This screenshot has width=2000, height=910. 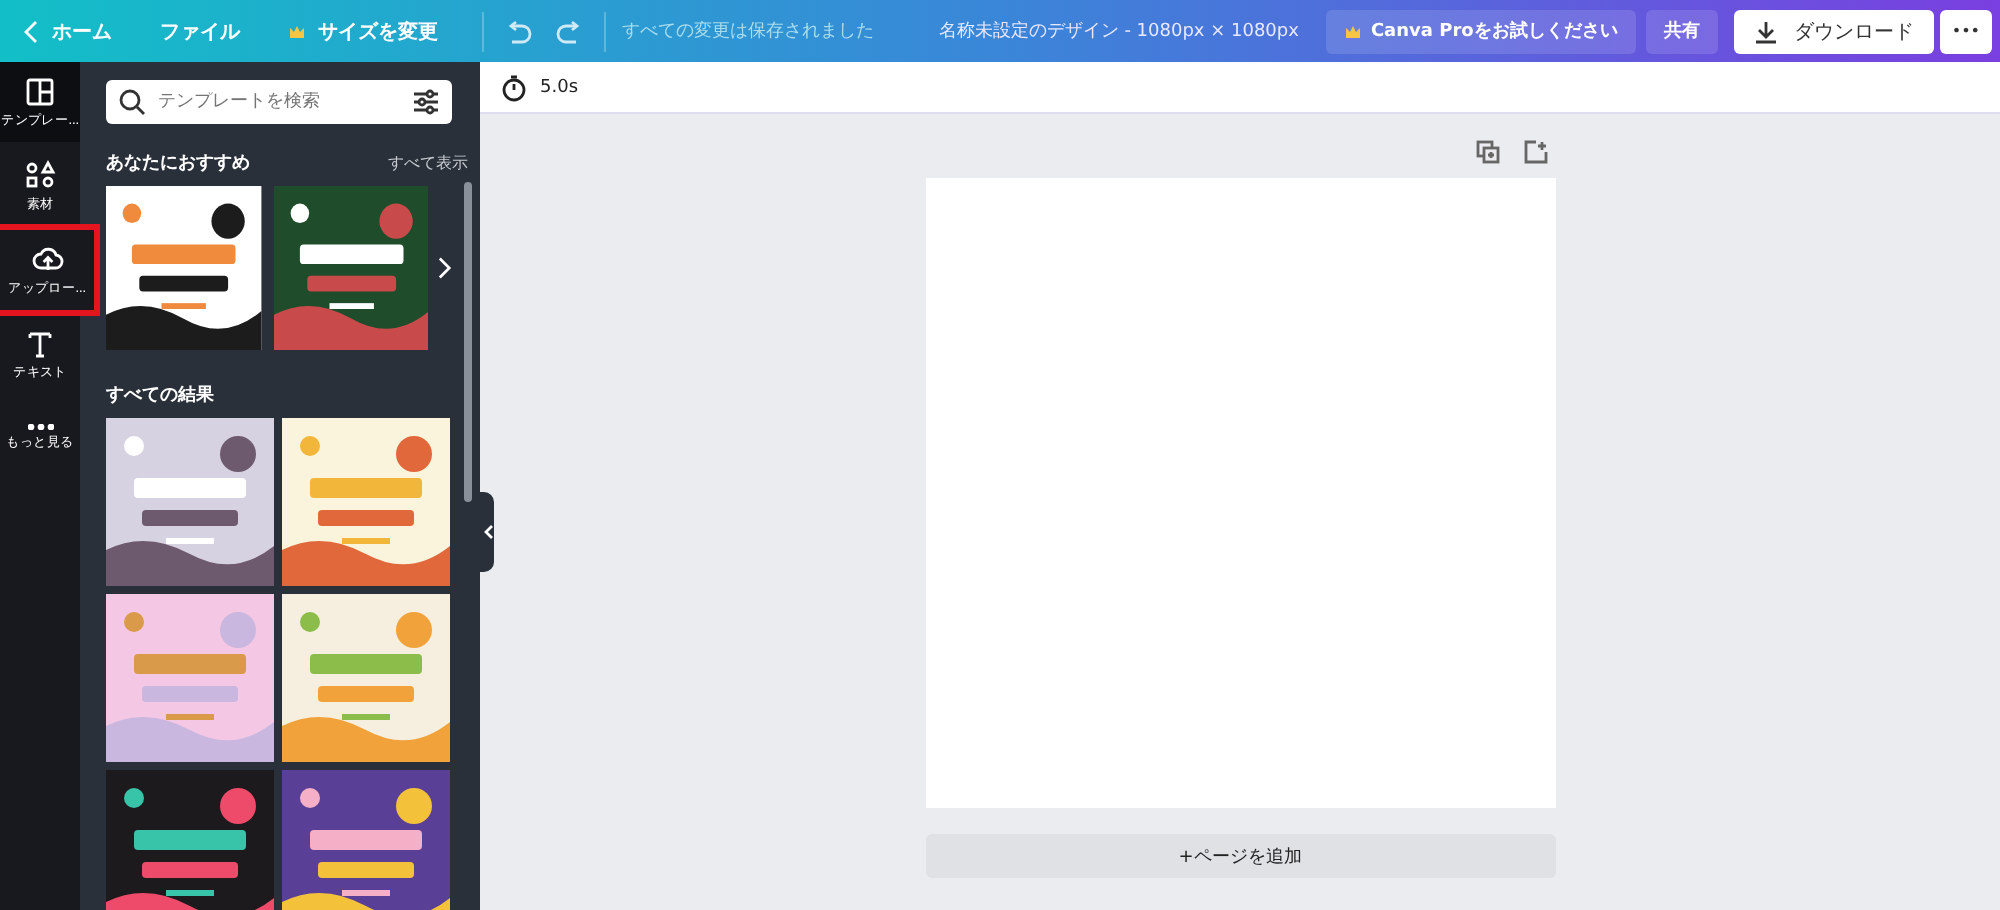 What do you see at coordinates (1118, 31) in the screenshot?
I see `document-title: 名称未設定のデザイン - 1080px × 1080px` at bounding box center [1118, 31].